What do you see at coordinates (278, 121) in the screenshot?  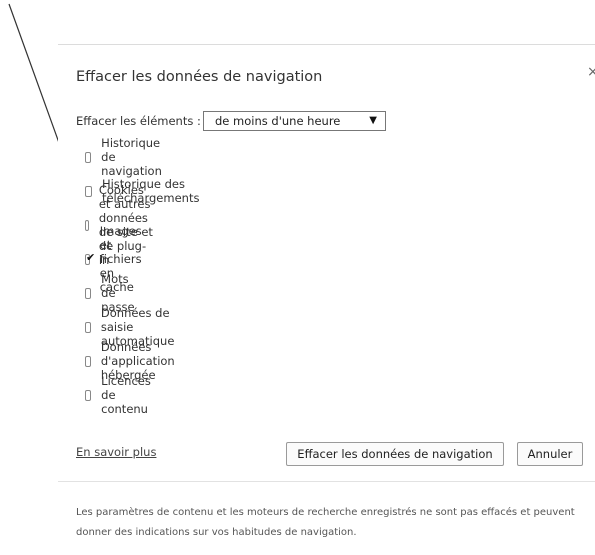 I see `time-range-value: de moins d'une heure` at bounding box center [278, 121].